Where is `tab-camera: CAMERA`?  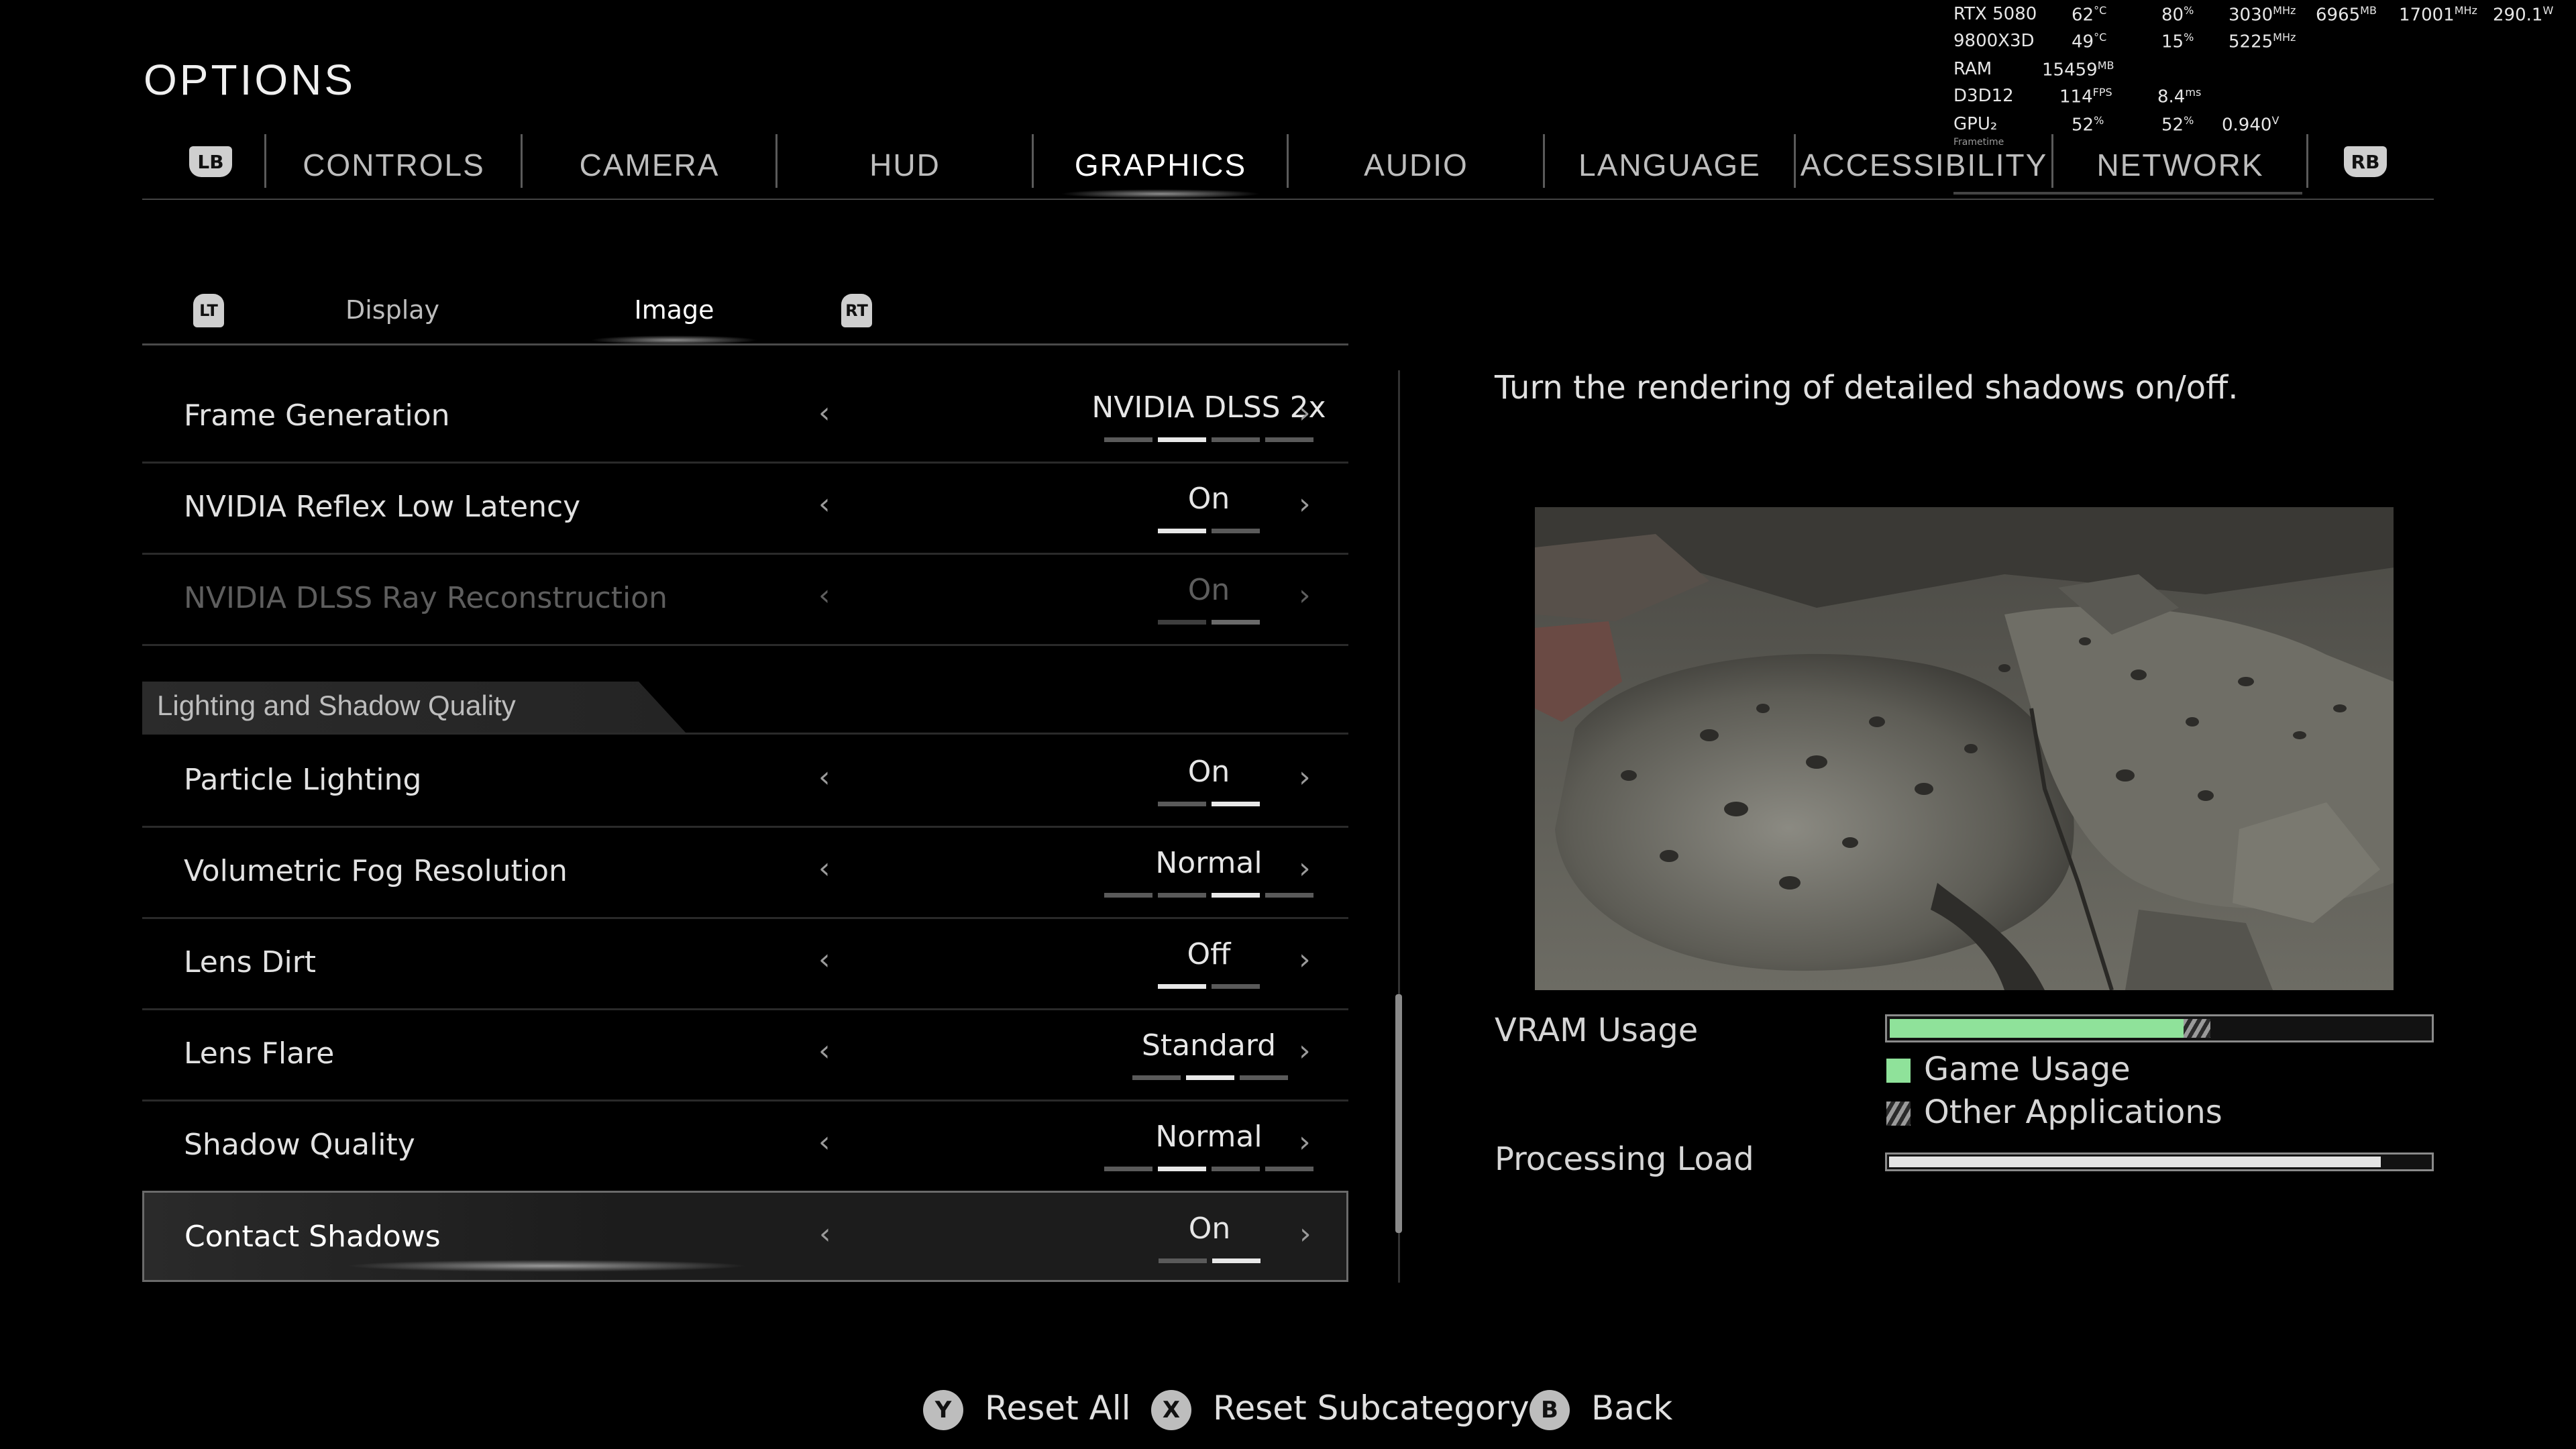 tab-camera: CAMERA is located at coordinates (649, 165).